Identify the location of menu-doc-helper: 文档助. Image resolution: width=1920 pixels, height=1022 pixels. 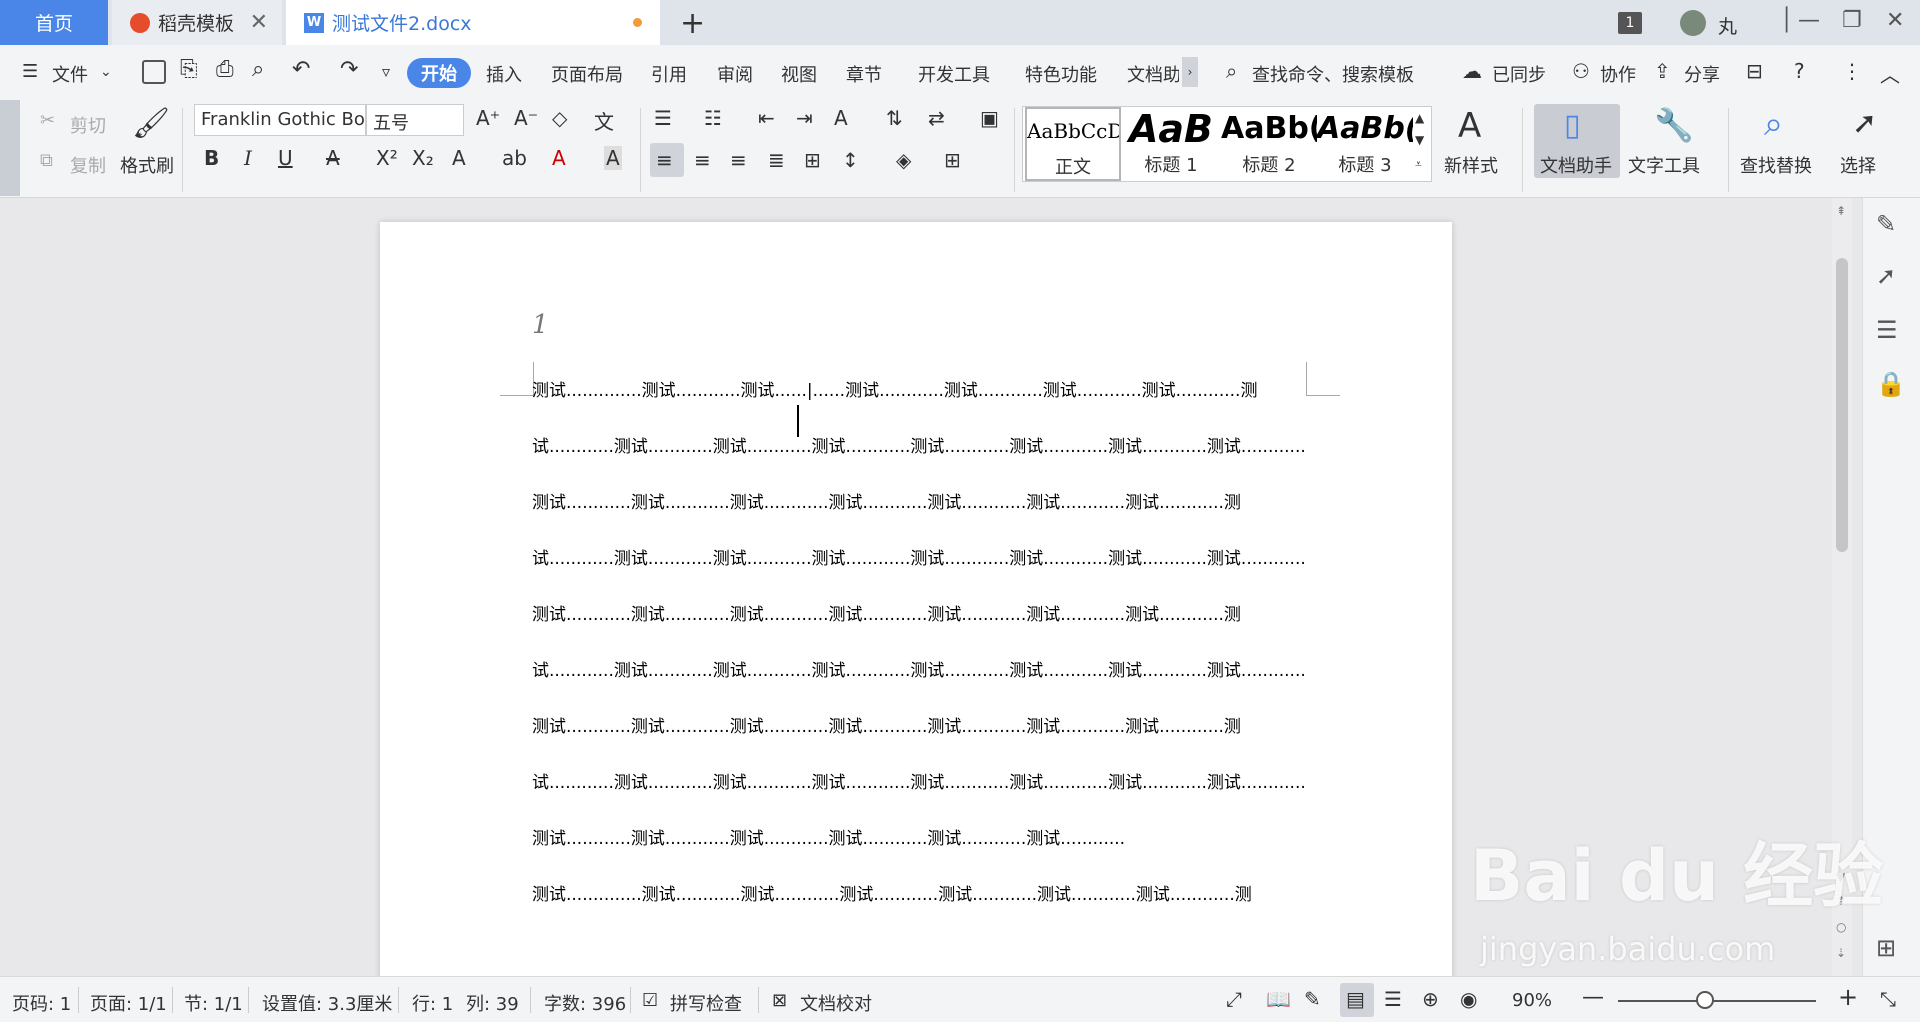
(1153, 74).